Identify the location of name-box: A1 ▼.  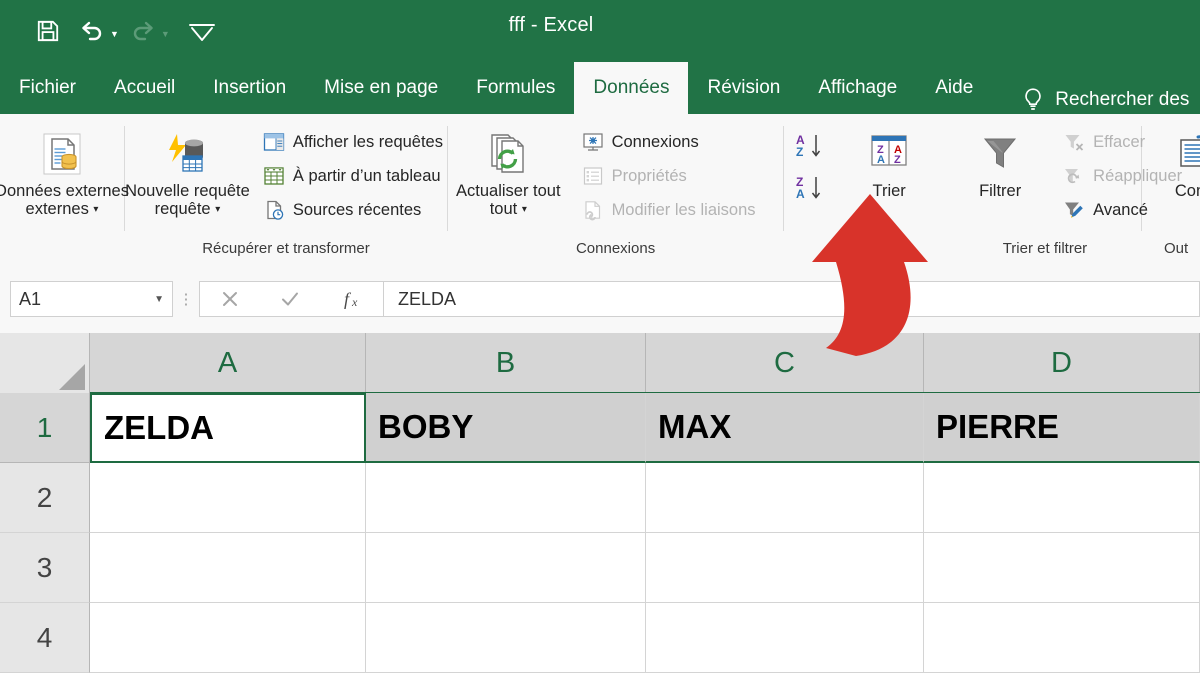
(91, 299).